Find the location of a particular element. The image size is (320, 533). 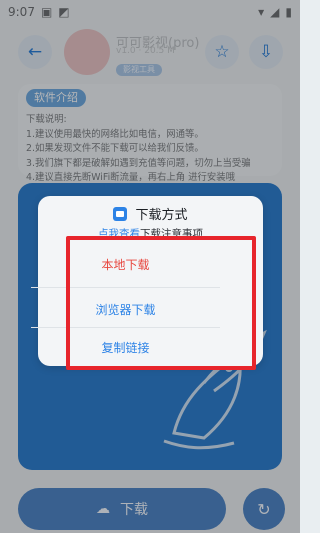

dialog-title: 下载方式 is located at coordinates (150, 213).